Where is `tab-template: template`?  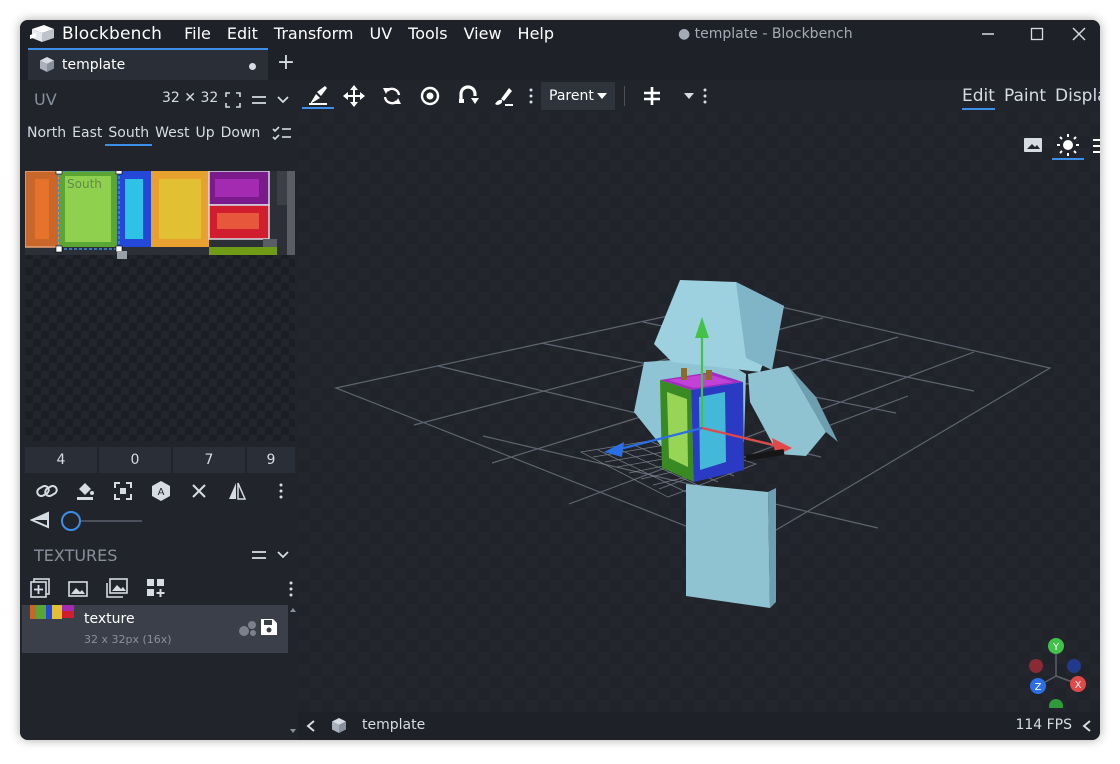
tab-template: template is located at coordinates (148, 64).